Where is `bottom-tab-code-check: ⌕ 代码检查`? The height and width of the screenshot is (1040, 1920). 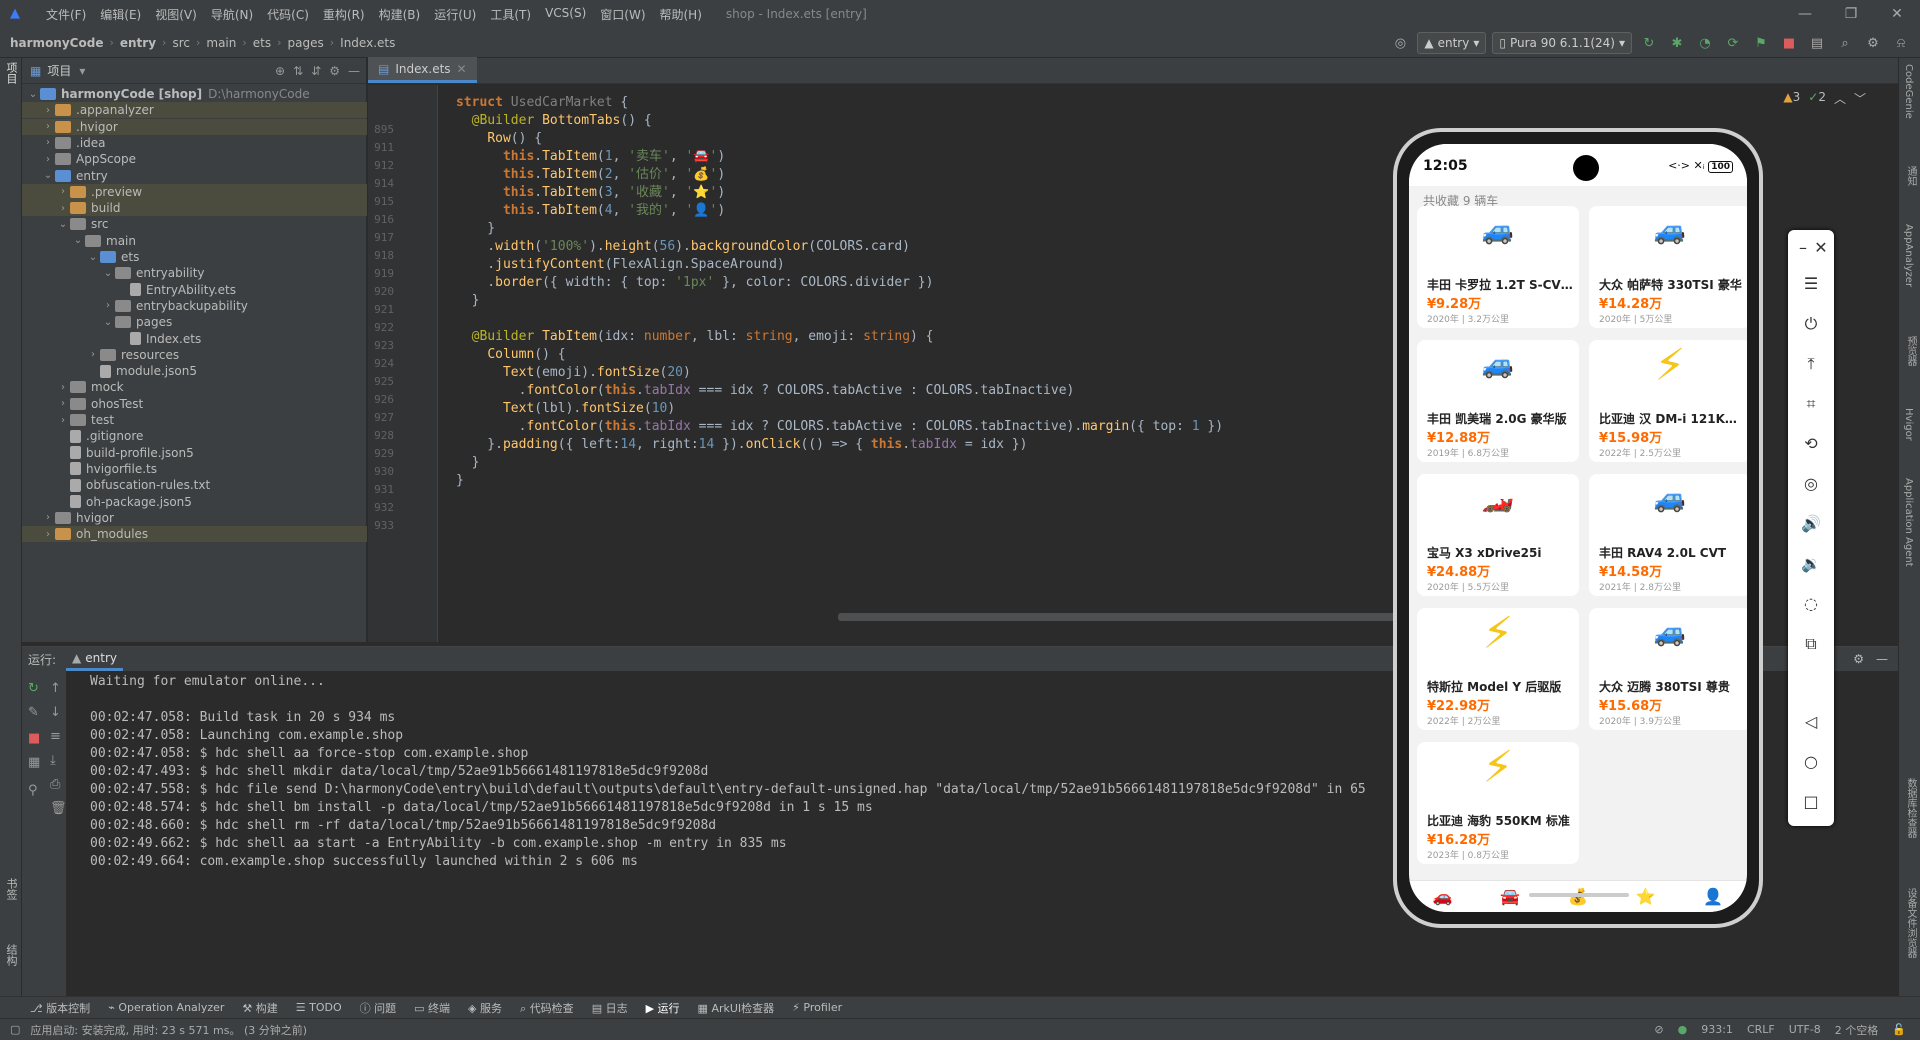 bottom-tab-code-check: ⌕ 代码检查 is located at coordinates (547, 1008).